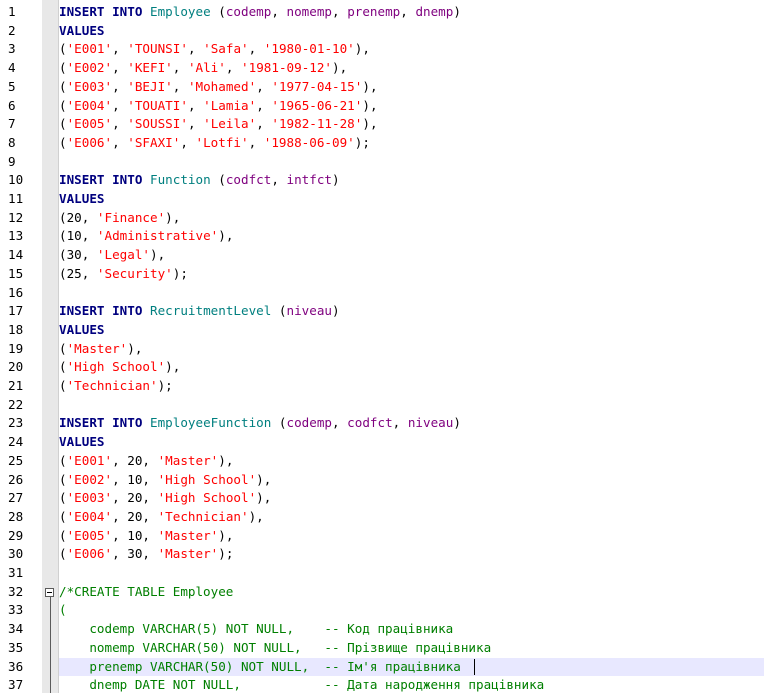  What do you see at coordinates (78, 255) in the screenshot?
I see `code-token: (30,` at bounding box center [78, 255].